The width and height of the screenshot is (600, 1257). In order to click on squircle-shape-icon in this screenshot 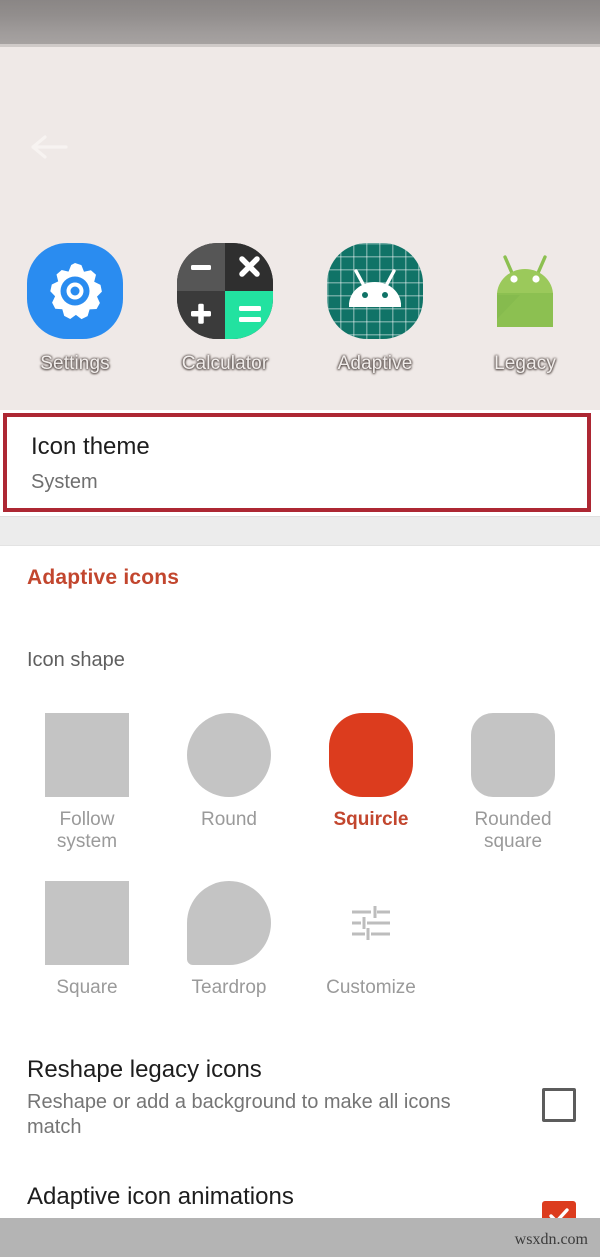, I will do `click(371, 755)`.